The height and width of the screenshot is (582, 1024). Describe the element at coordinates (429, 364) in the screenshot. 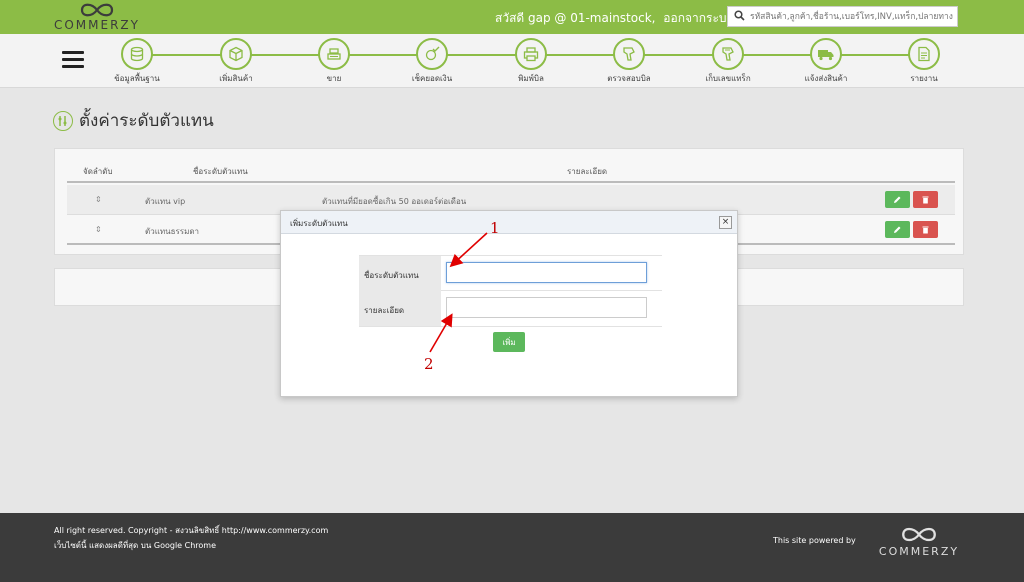

I see `annotation-number-2: 2` at that location.